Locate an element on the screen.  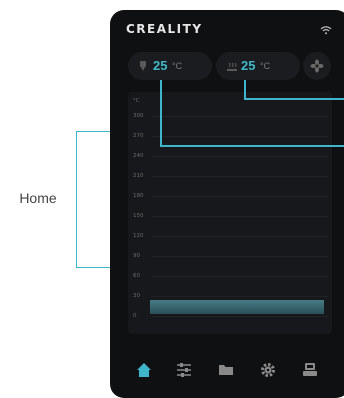
folder-icon is located at coordinates (226, 370).